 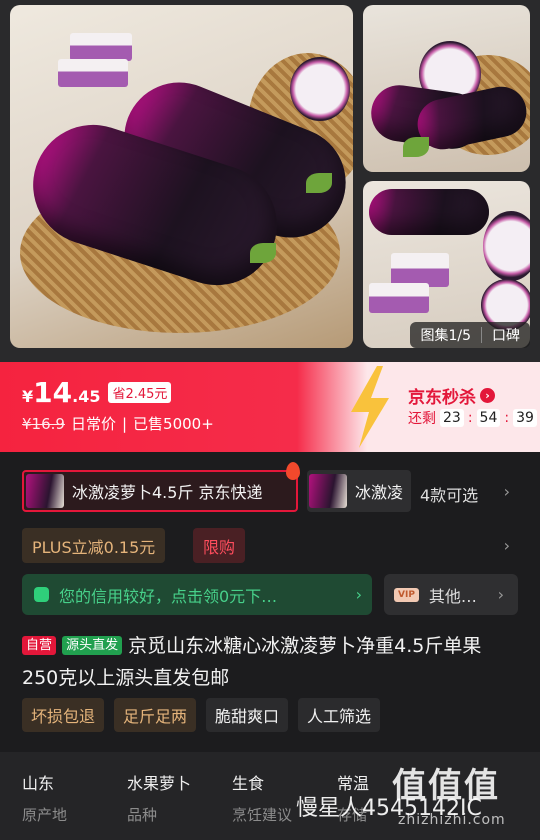 I want to click on countdown-seconds: 39, so click(x=525, y=418).